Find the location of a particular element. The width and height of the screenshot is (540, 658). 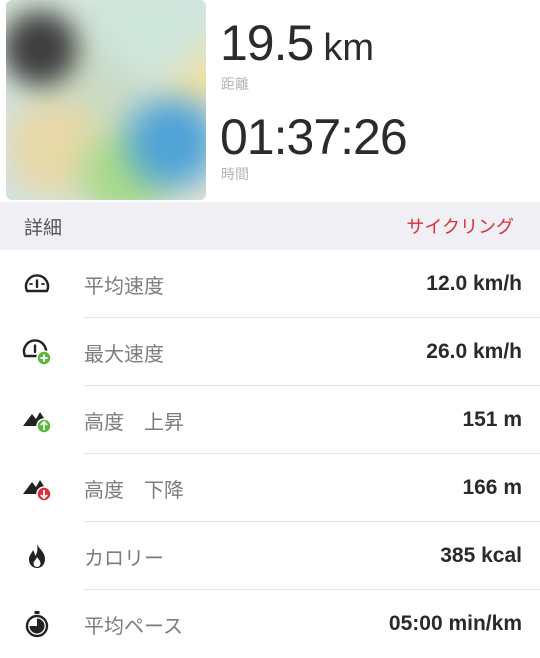

distance-unit: km is located at coordinates (348, 48).